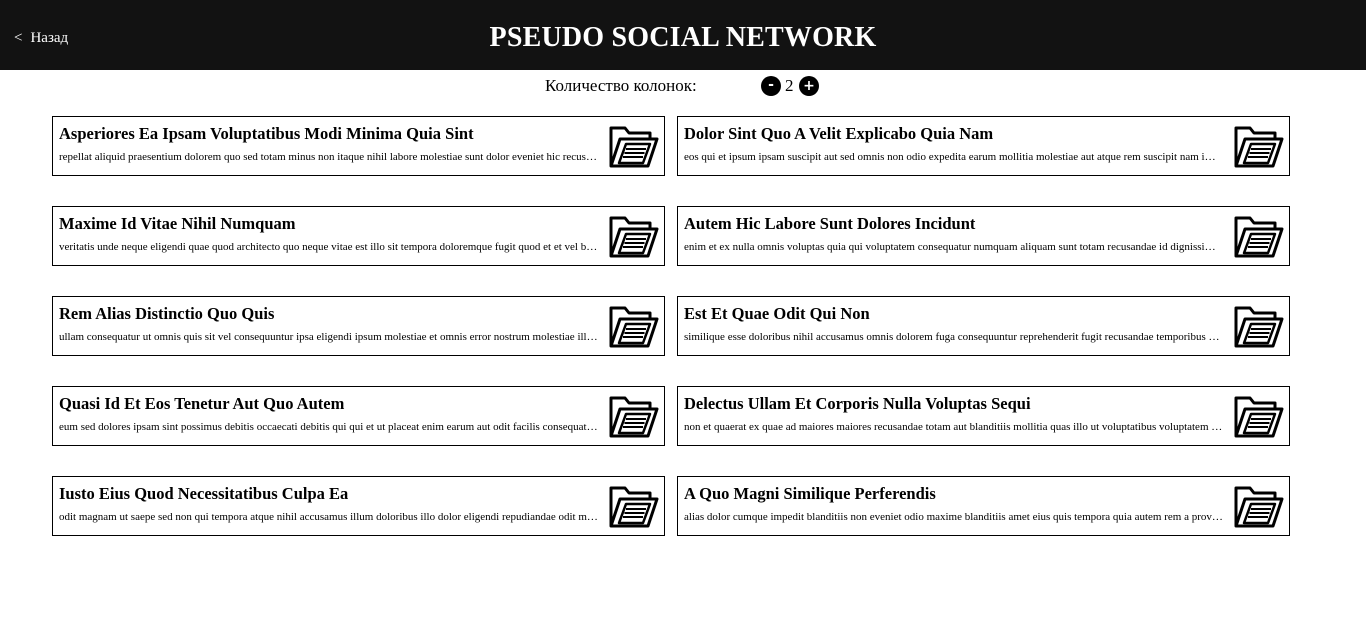 This screenshot has width=1366, height=620. What do you see at coordinates (809, 86) in the screenshot?
I see `increase-columns-button: +` at bounding box center [809, 86].